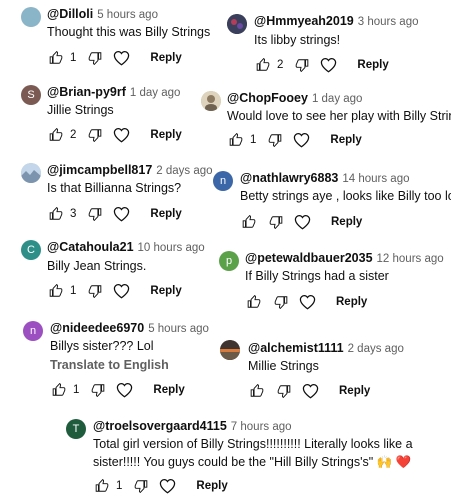 The width and height of the screenshot is (451, 500). I want to click on avatar: S, so click(31, 95).